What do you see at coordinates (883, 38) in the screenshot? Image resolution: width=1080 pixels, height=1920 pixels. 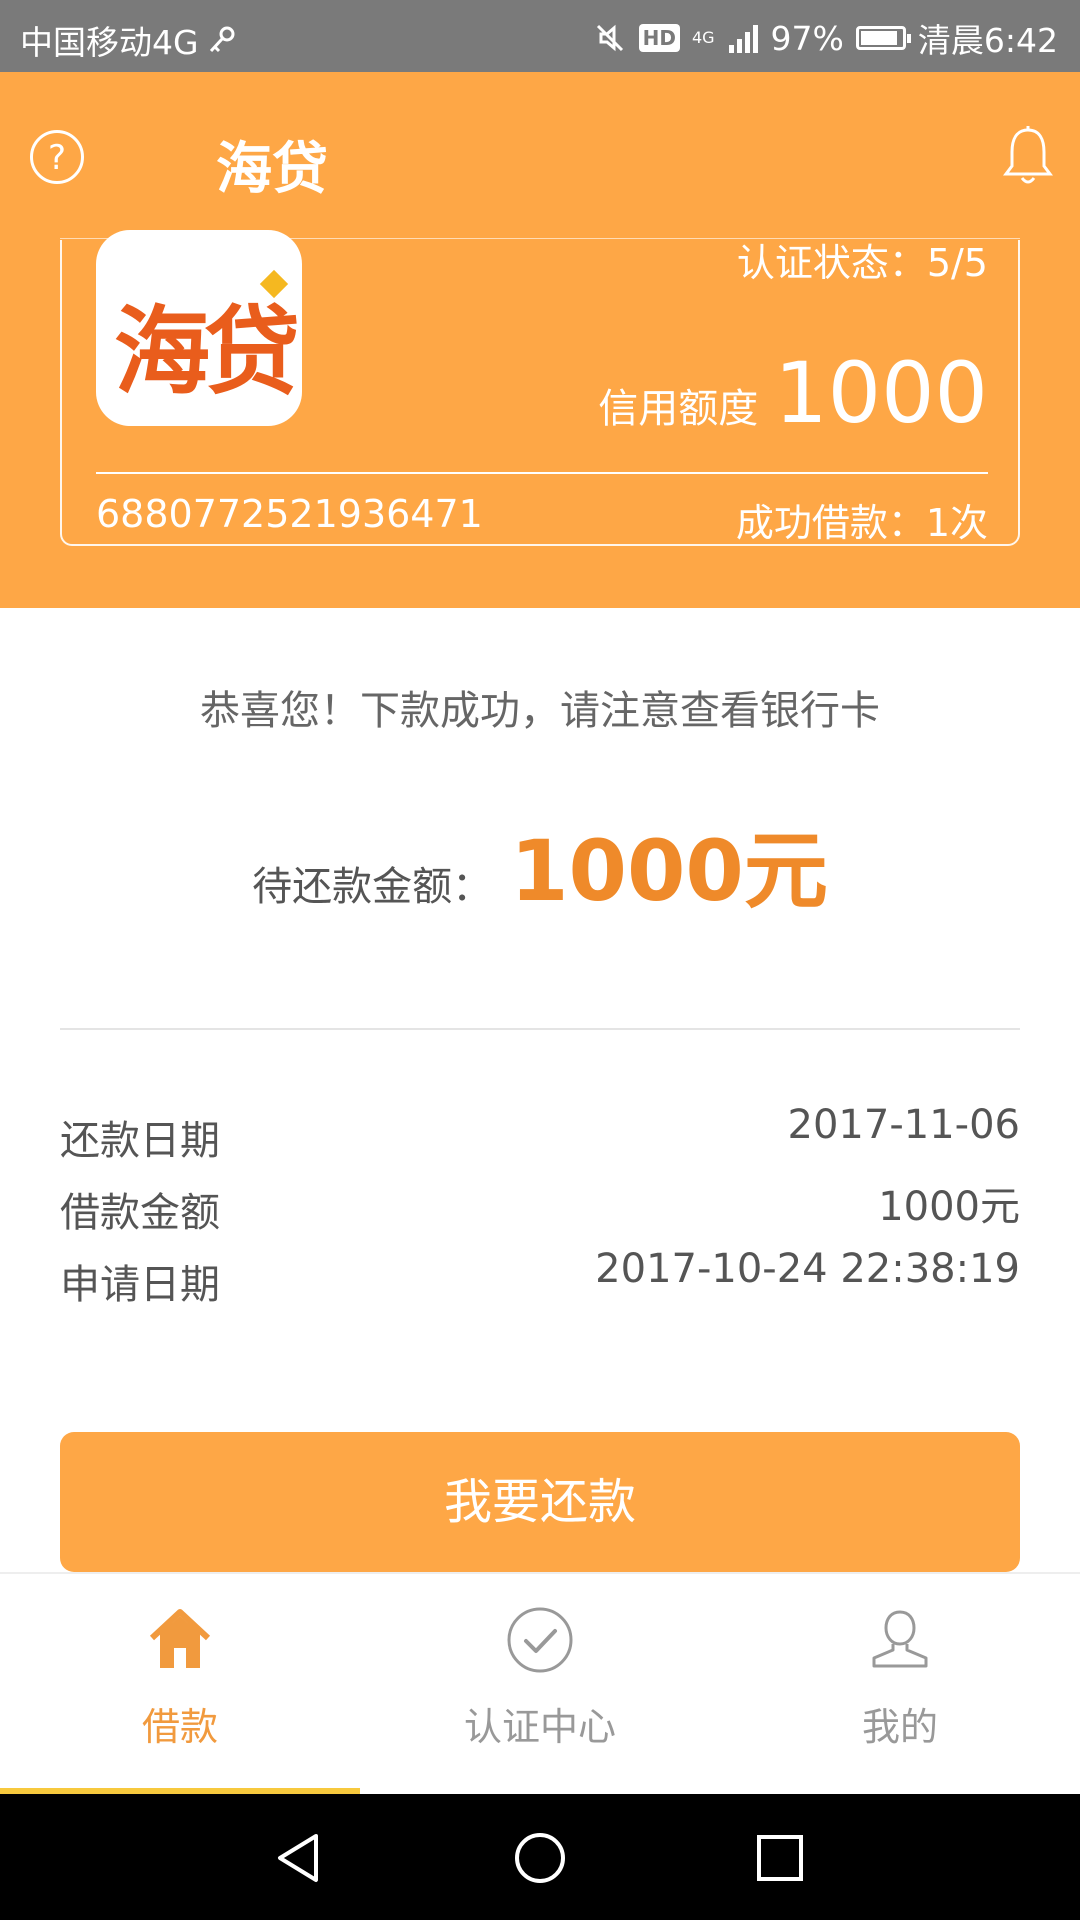 I see `battery-icon` at bounding box center [883, 38].